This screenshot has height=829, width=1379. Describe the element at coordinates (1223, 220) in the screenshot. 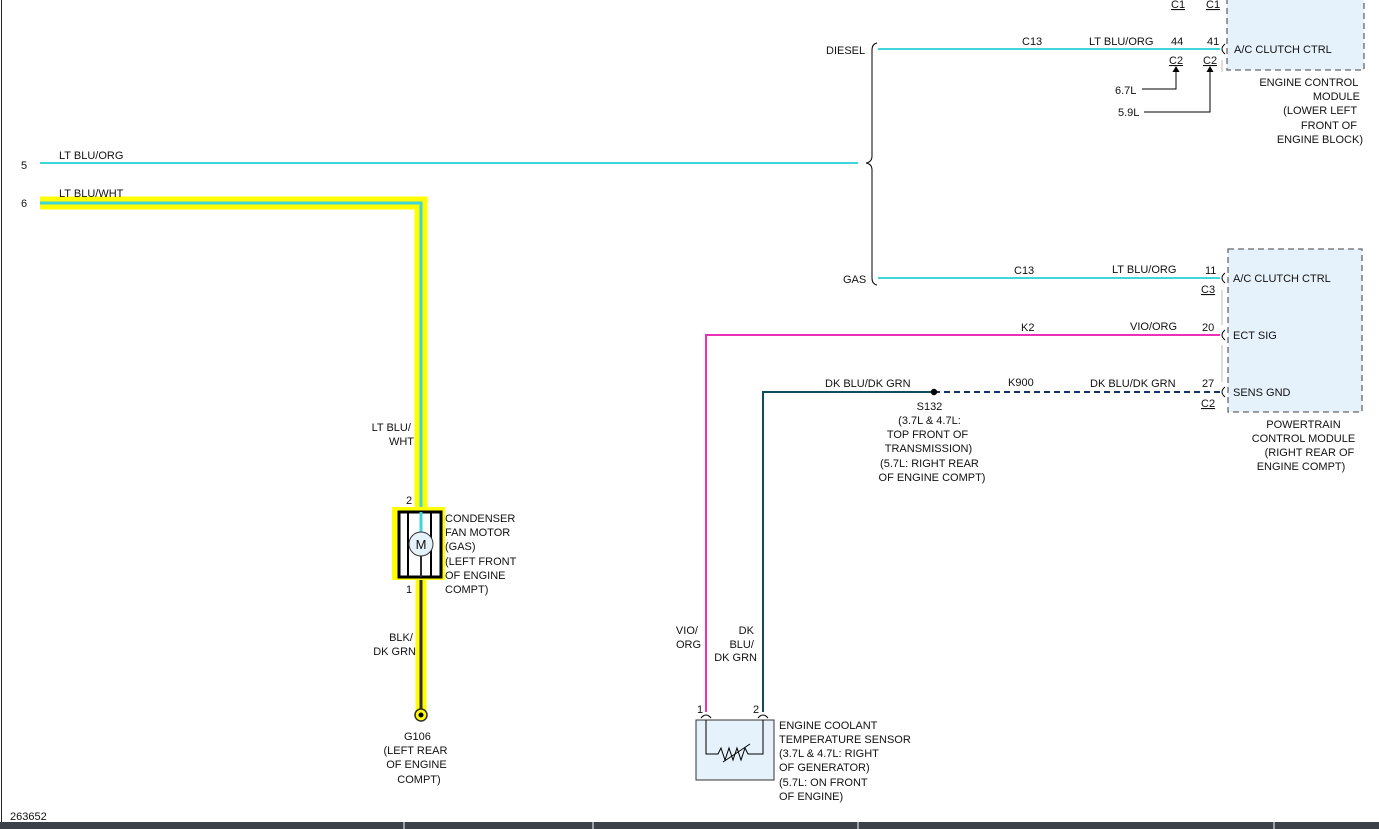

I see `pin-arcs` at that location.